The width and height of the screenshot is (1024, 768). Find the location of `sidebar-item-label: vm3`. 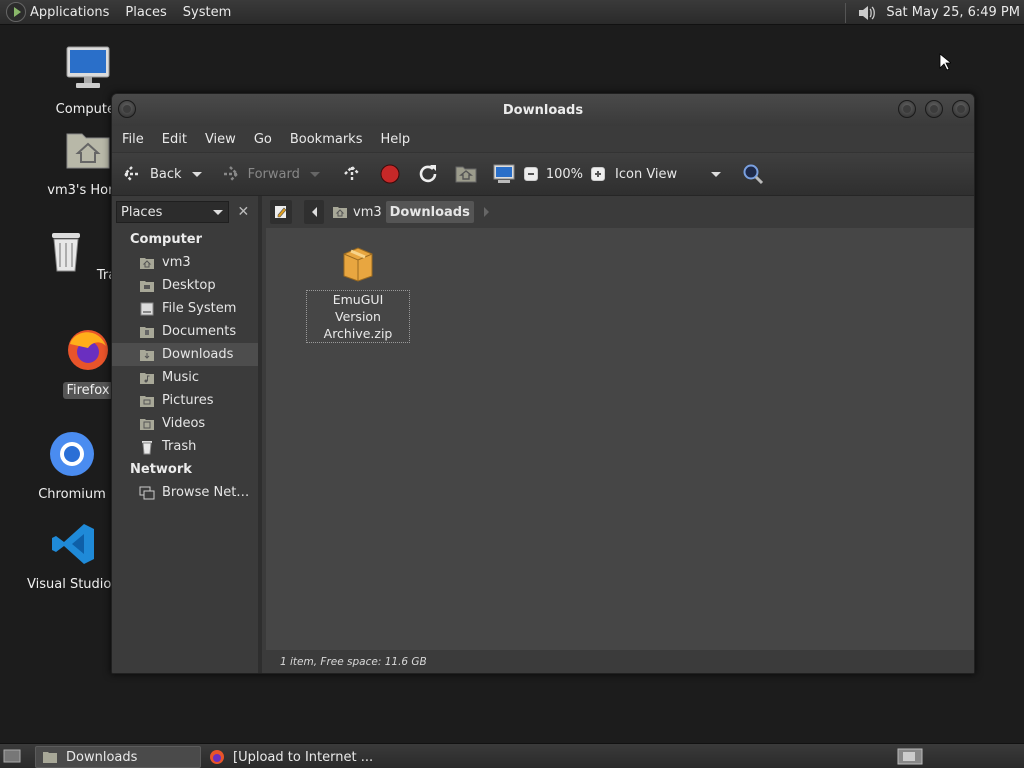

sidebar-item-label: vm3 is located at coordinates (176, 262).